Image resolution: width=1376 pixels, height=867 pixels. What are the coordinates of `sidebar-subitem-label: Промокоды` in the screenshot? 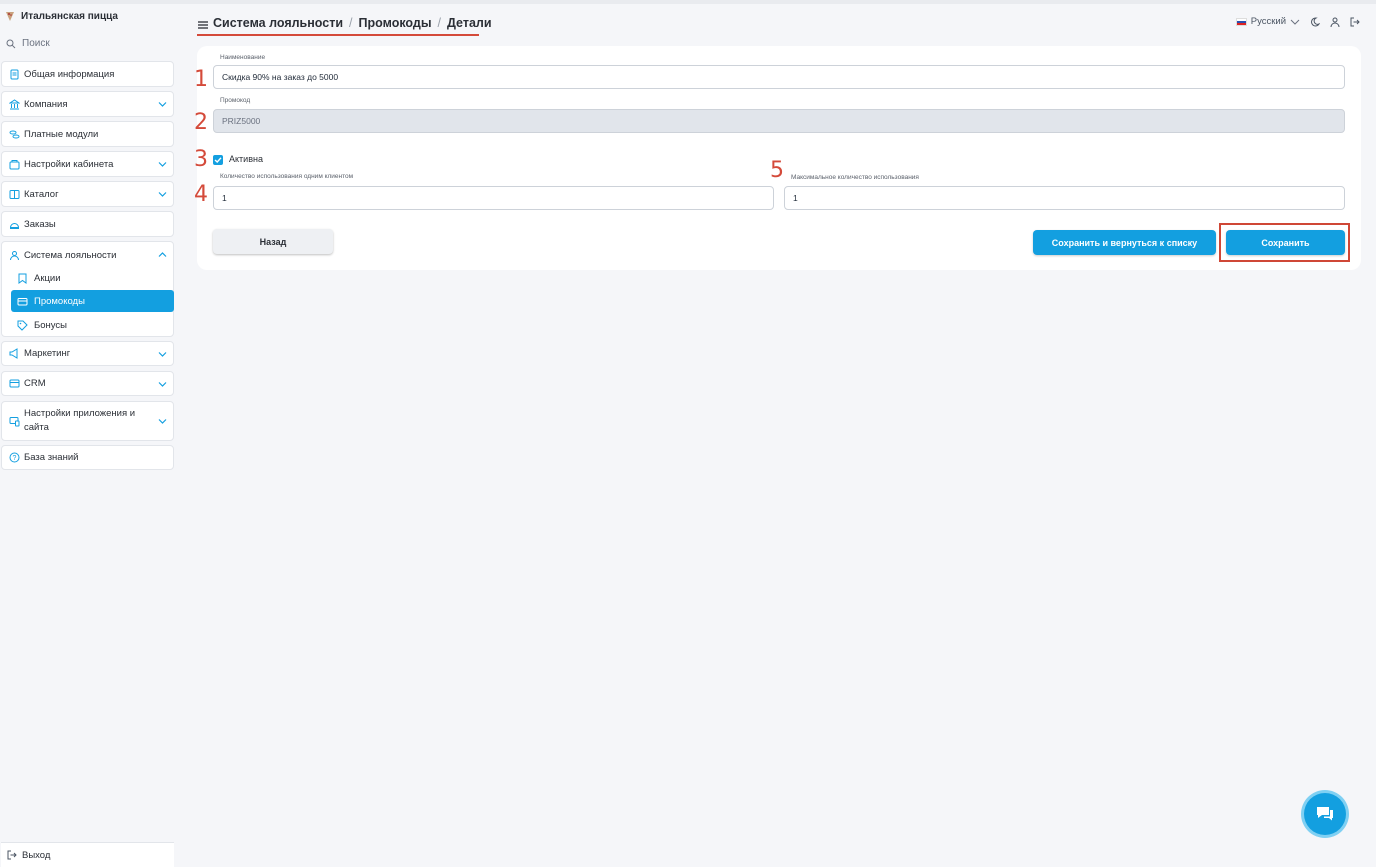 It's located at (59, 301).